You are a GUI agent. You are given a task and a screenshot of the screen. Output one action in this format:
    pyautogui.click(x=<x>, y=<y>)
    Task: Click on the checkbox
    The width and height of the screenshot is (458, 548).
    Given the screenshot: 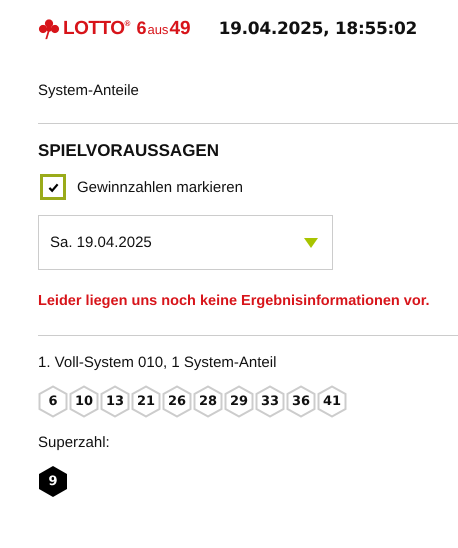 What is the action you would take?
    pyautogui.click(x=53, y=187)
    